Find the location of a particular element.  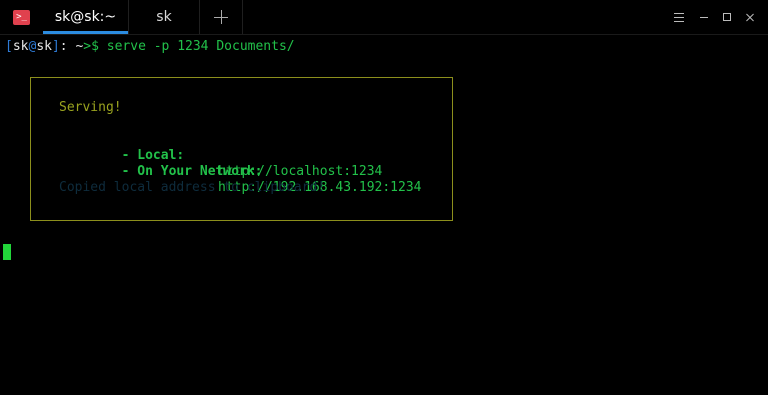

tab-sk: sk is located at coordinates (164, 17).